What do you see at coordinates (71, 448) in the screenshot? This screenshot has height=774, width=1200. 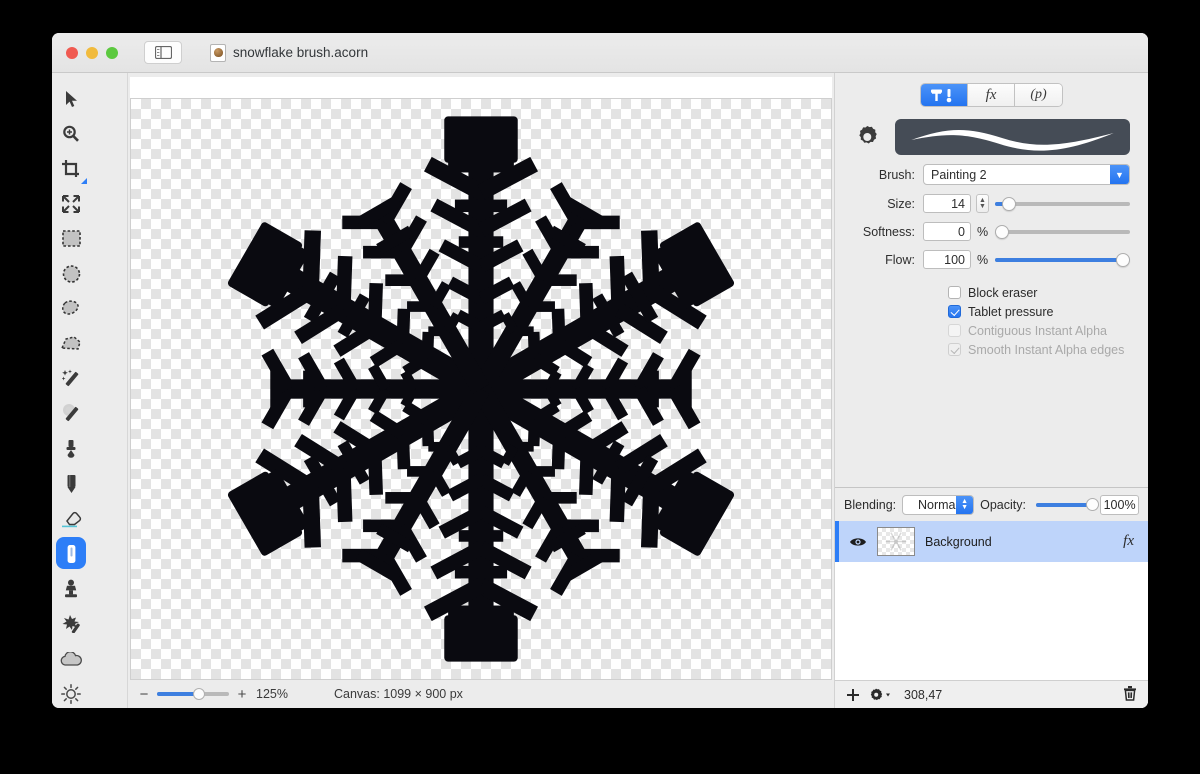 I see `paint-bucket-tool` at bounding box center [71, 448].